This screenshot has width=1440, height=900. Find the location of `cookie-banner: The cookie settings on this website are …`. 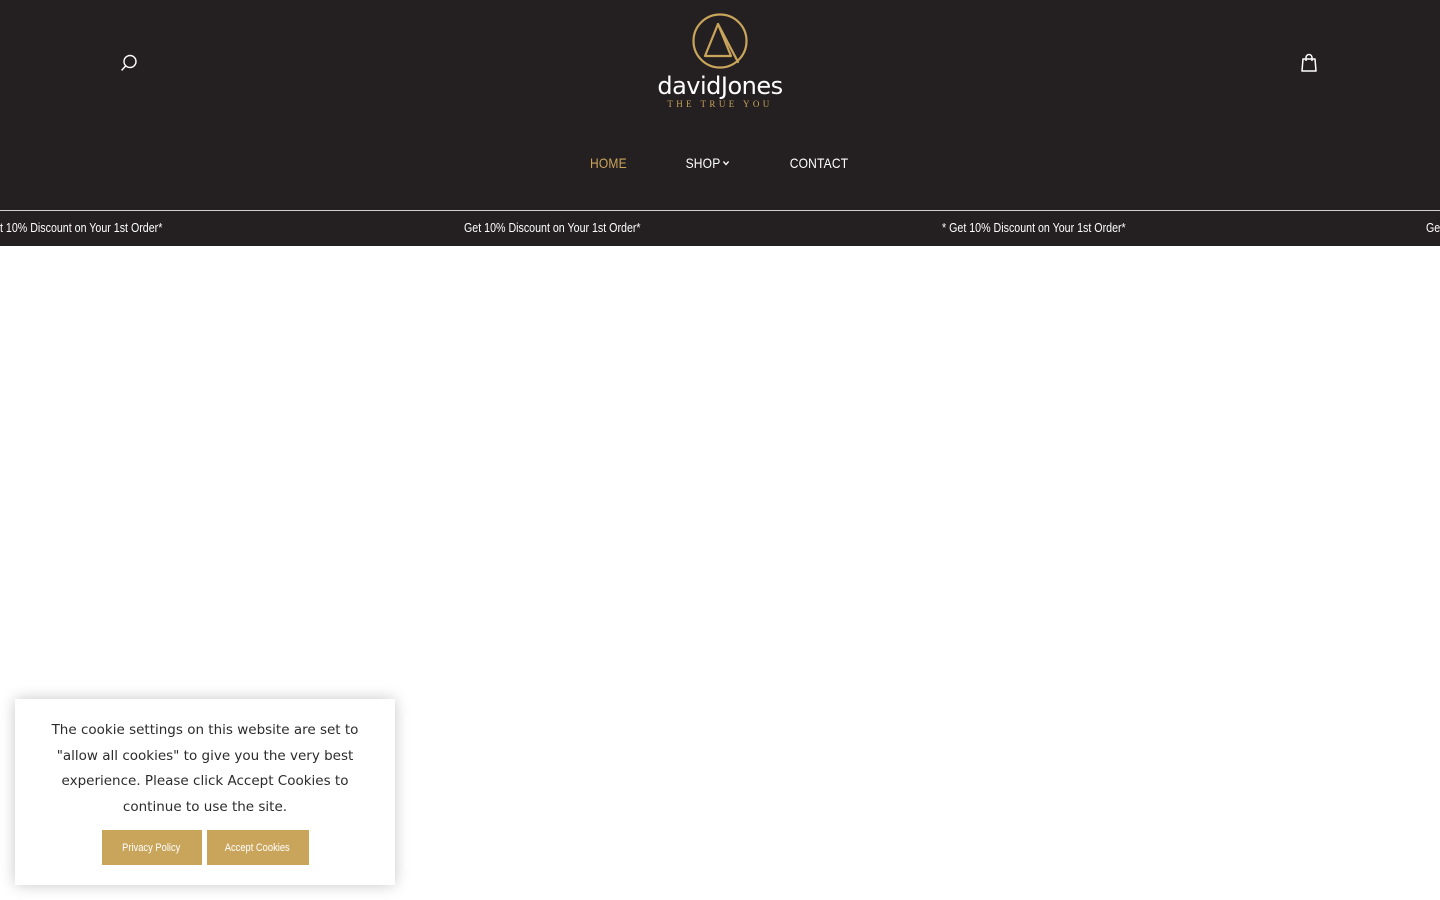

cookie-banner: The cookie settings on this website are … is located at coordinates (205, 792).